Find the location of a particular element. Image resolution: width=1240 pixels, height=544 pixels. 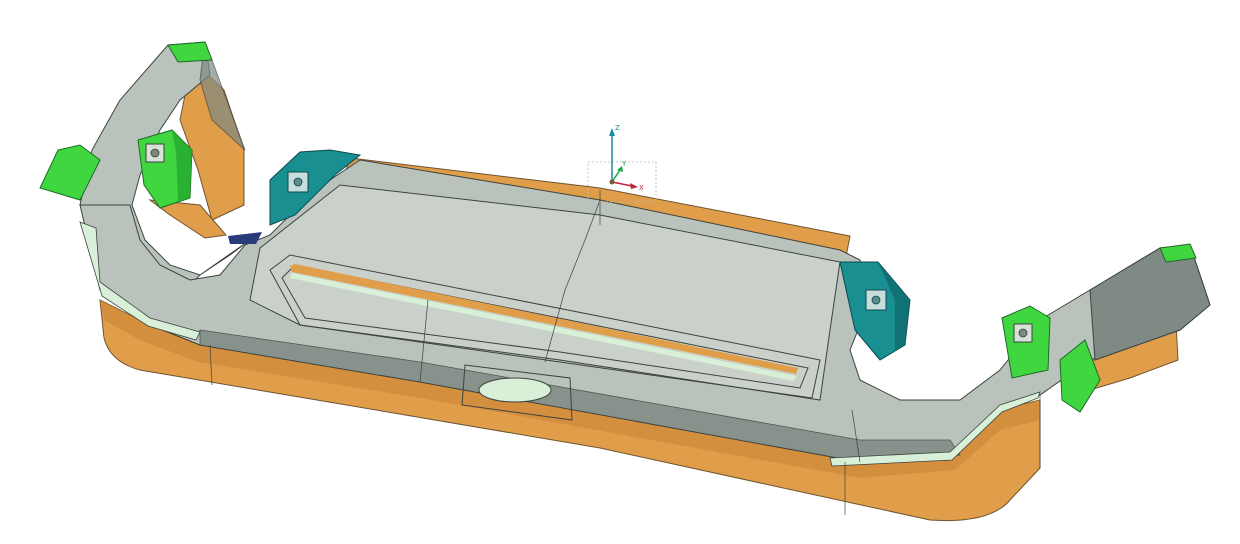

axis-x-label: X is located at coordinates (641, 188).